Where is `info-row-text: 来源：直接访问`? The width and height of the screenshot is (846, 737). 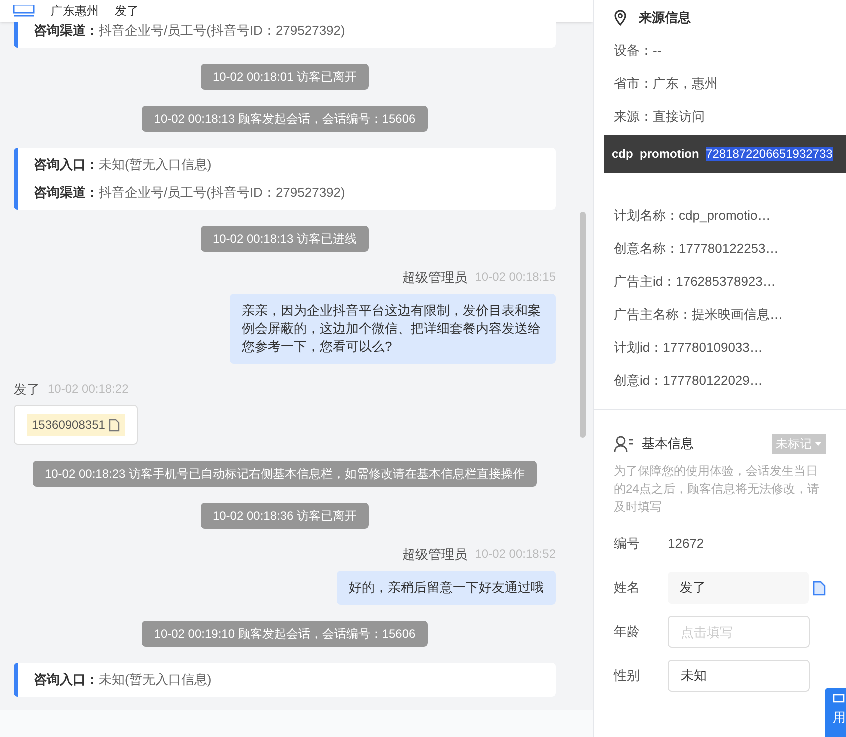 info-row-text: 来源：直接访问 is located at coordinates (659, 117).